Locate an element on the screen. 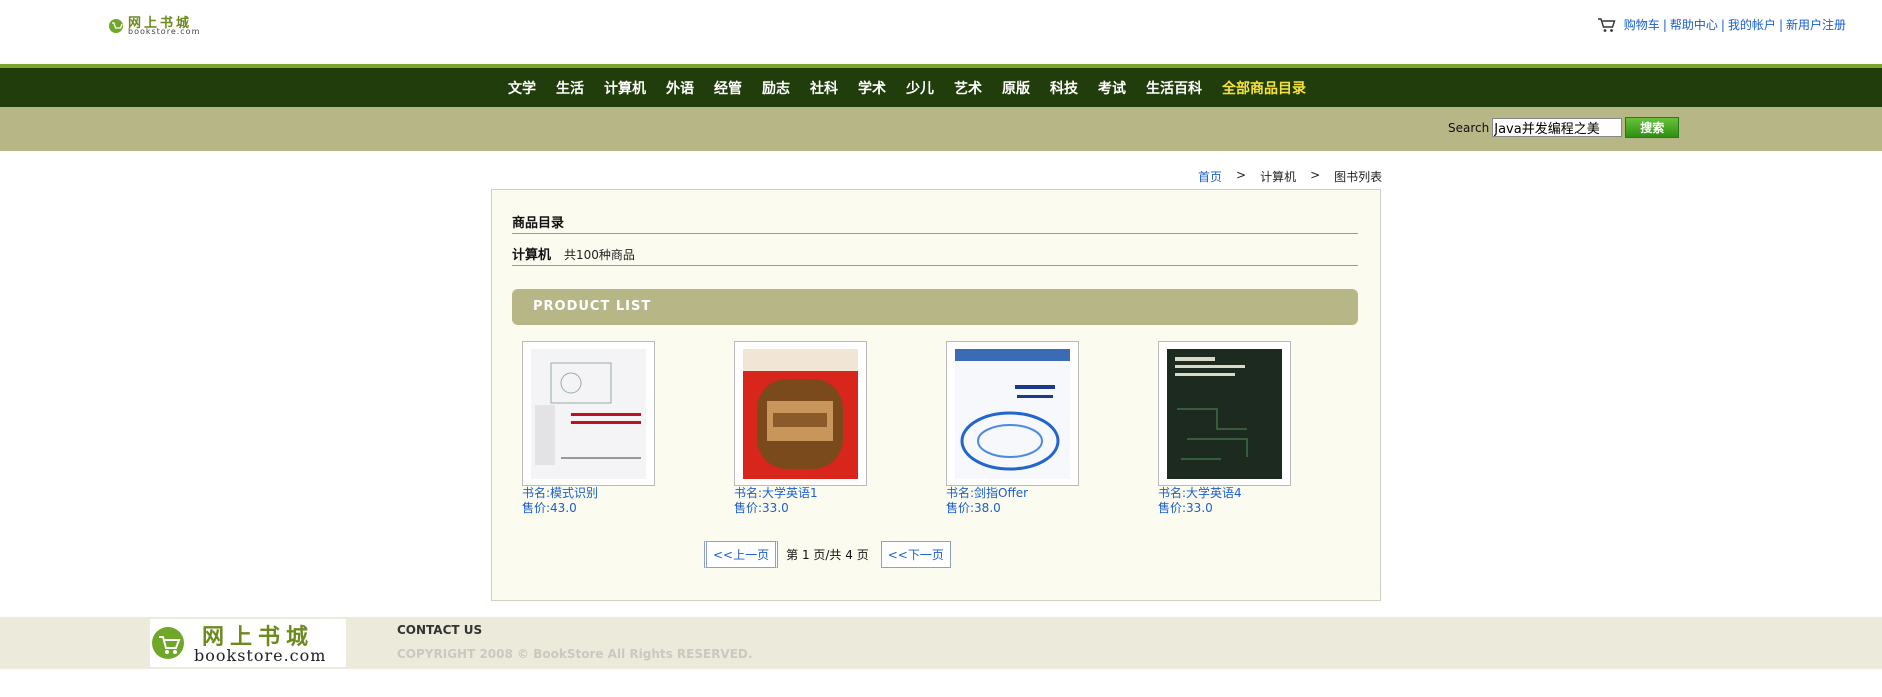 This screenshot has height=697, width=1882. breadcrumb-home-link: 首页 is located at coordinates (1210, 176).